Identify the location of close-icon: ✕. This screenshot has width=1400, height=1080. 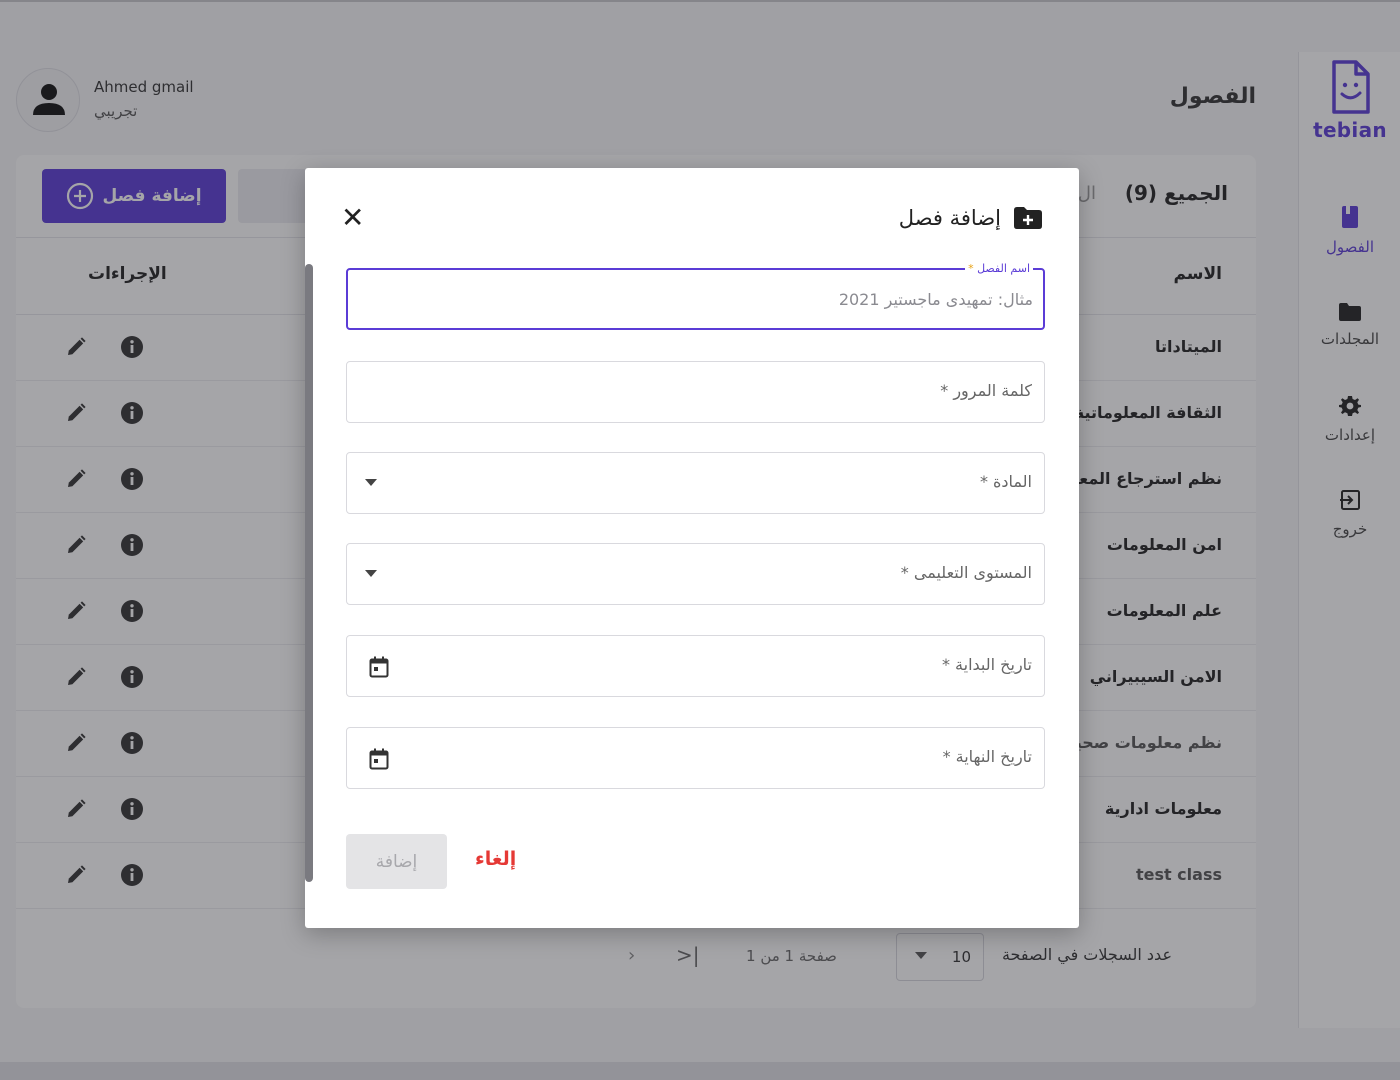
(352, 218).